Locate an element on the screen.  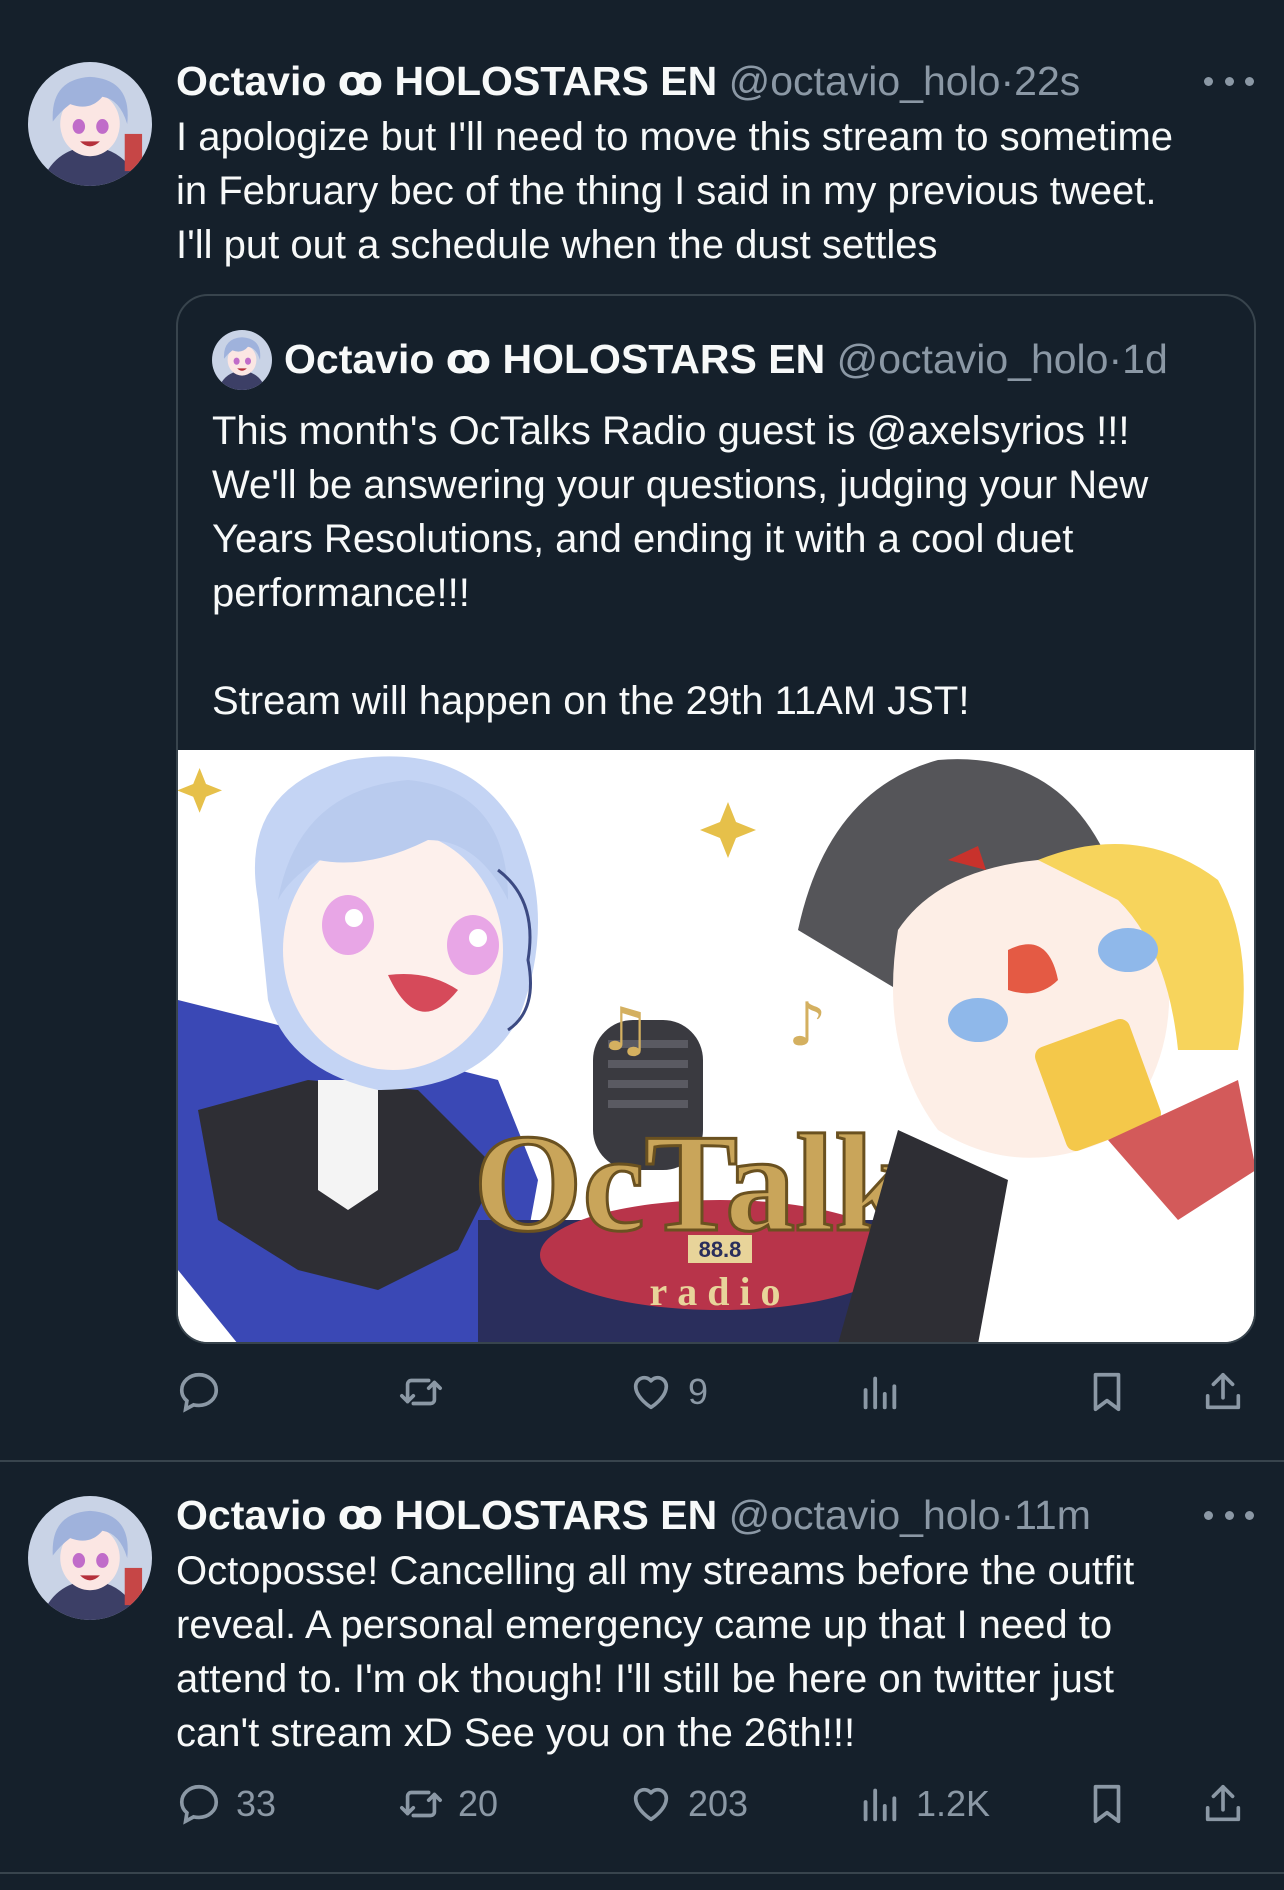
reply-button is located at coordinates (206, 1392).